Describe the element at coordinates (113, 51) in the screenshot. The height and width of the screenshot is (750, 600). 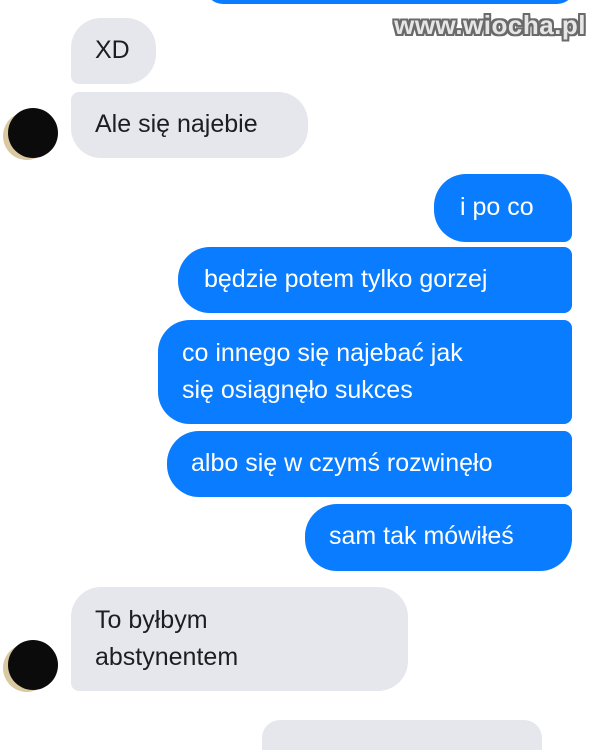
I see `message-bubble-incoming: XD` at that location.